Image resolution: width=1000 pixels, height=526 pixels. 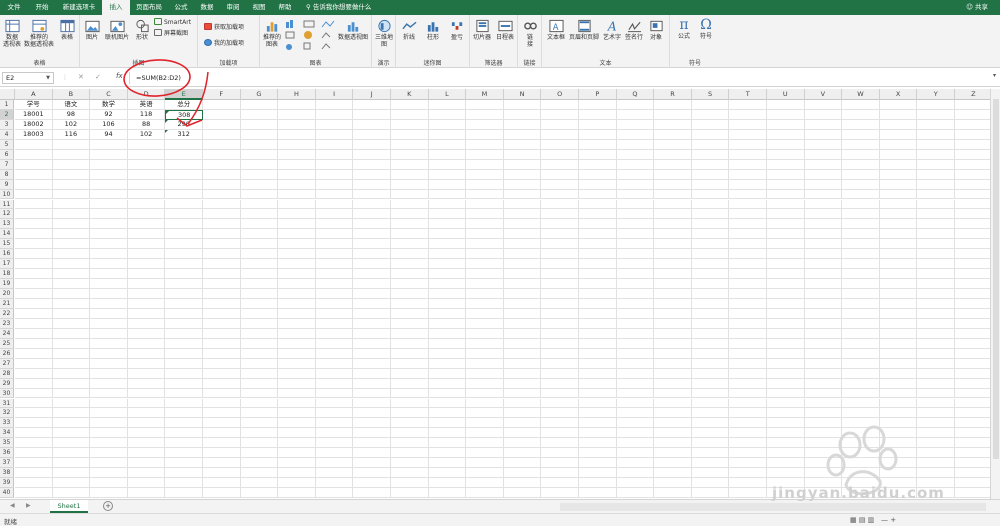 What do you see at coordinates (786, 323) in the screenshot?
I see `cell-u23` at bounding box center [786, 323].